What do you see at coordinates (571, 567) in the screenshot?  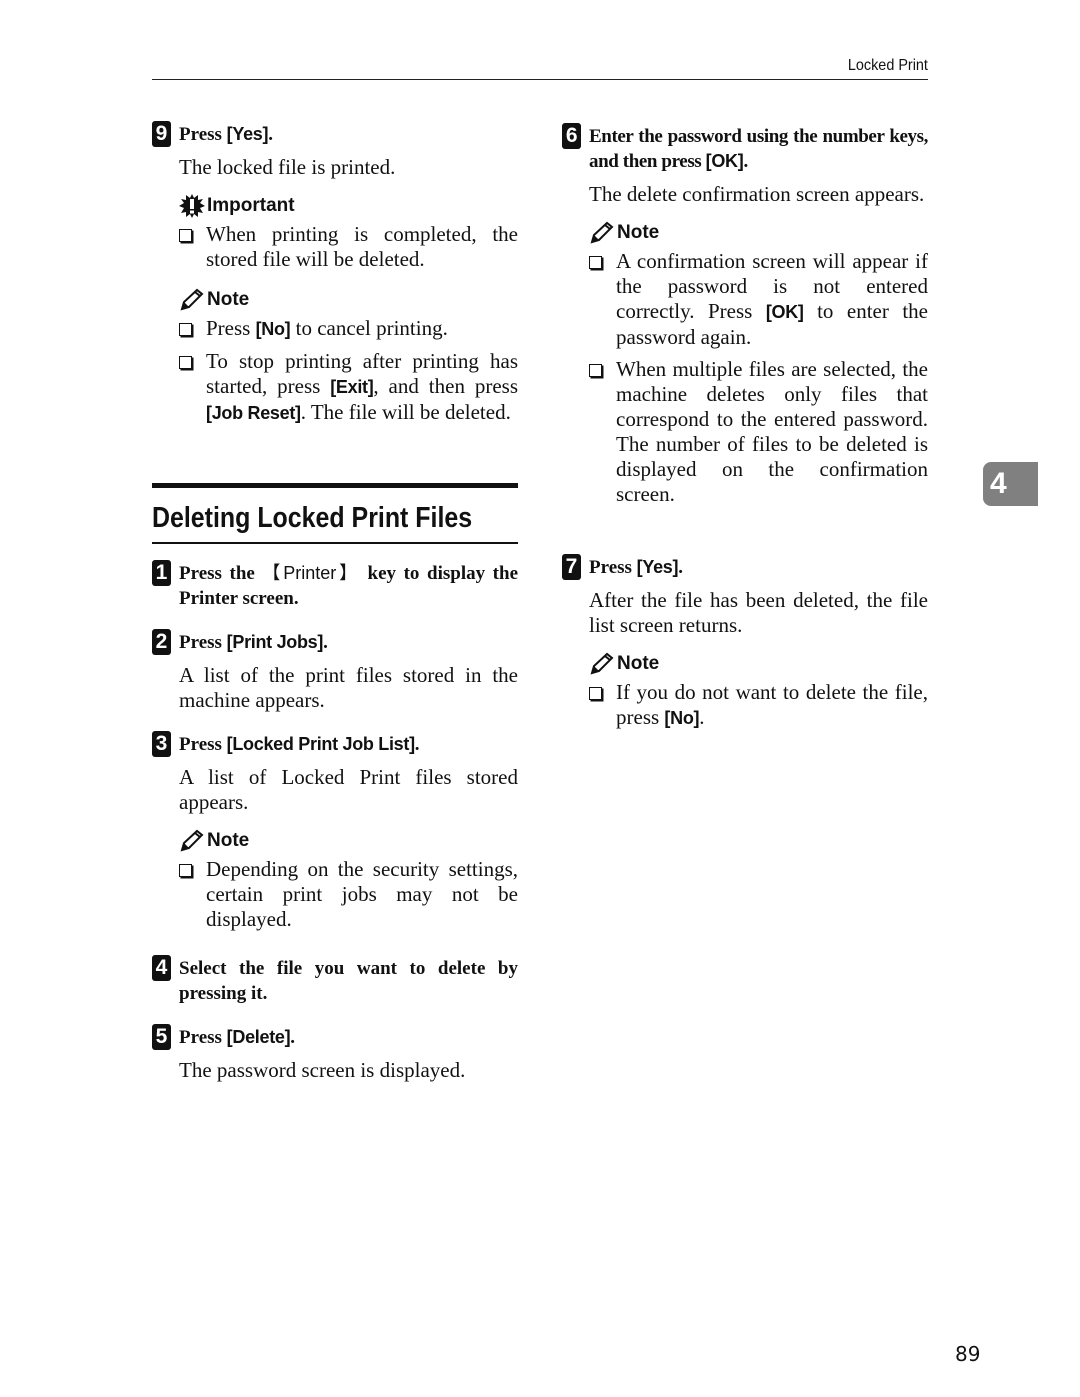 I see `step-number-7: 7` at bounding box center [571, 567].